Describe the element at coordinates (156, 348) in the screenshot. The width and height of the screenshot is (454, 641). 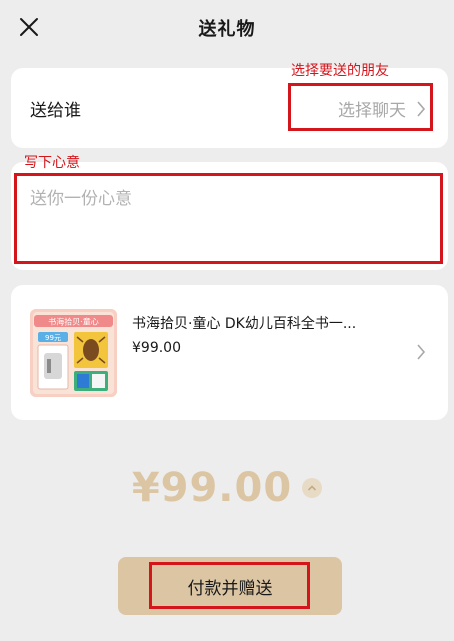
I see `product-price: ¥99.00` at that location.